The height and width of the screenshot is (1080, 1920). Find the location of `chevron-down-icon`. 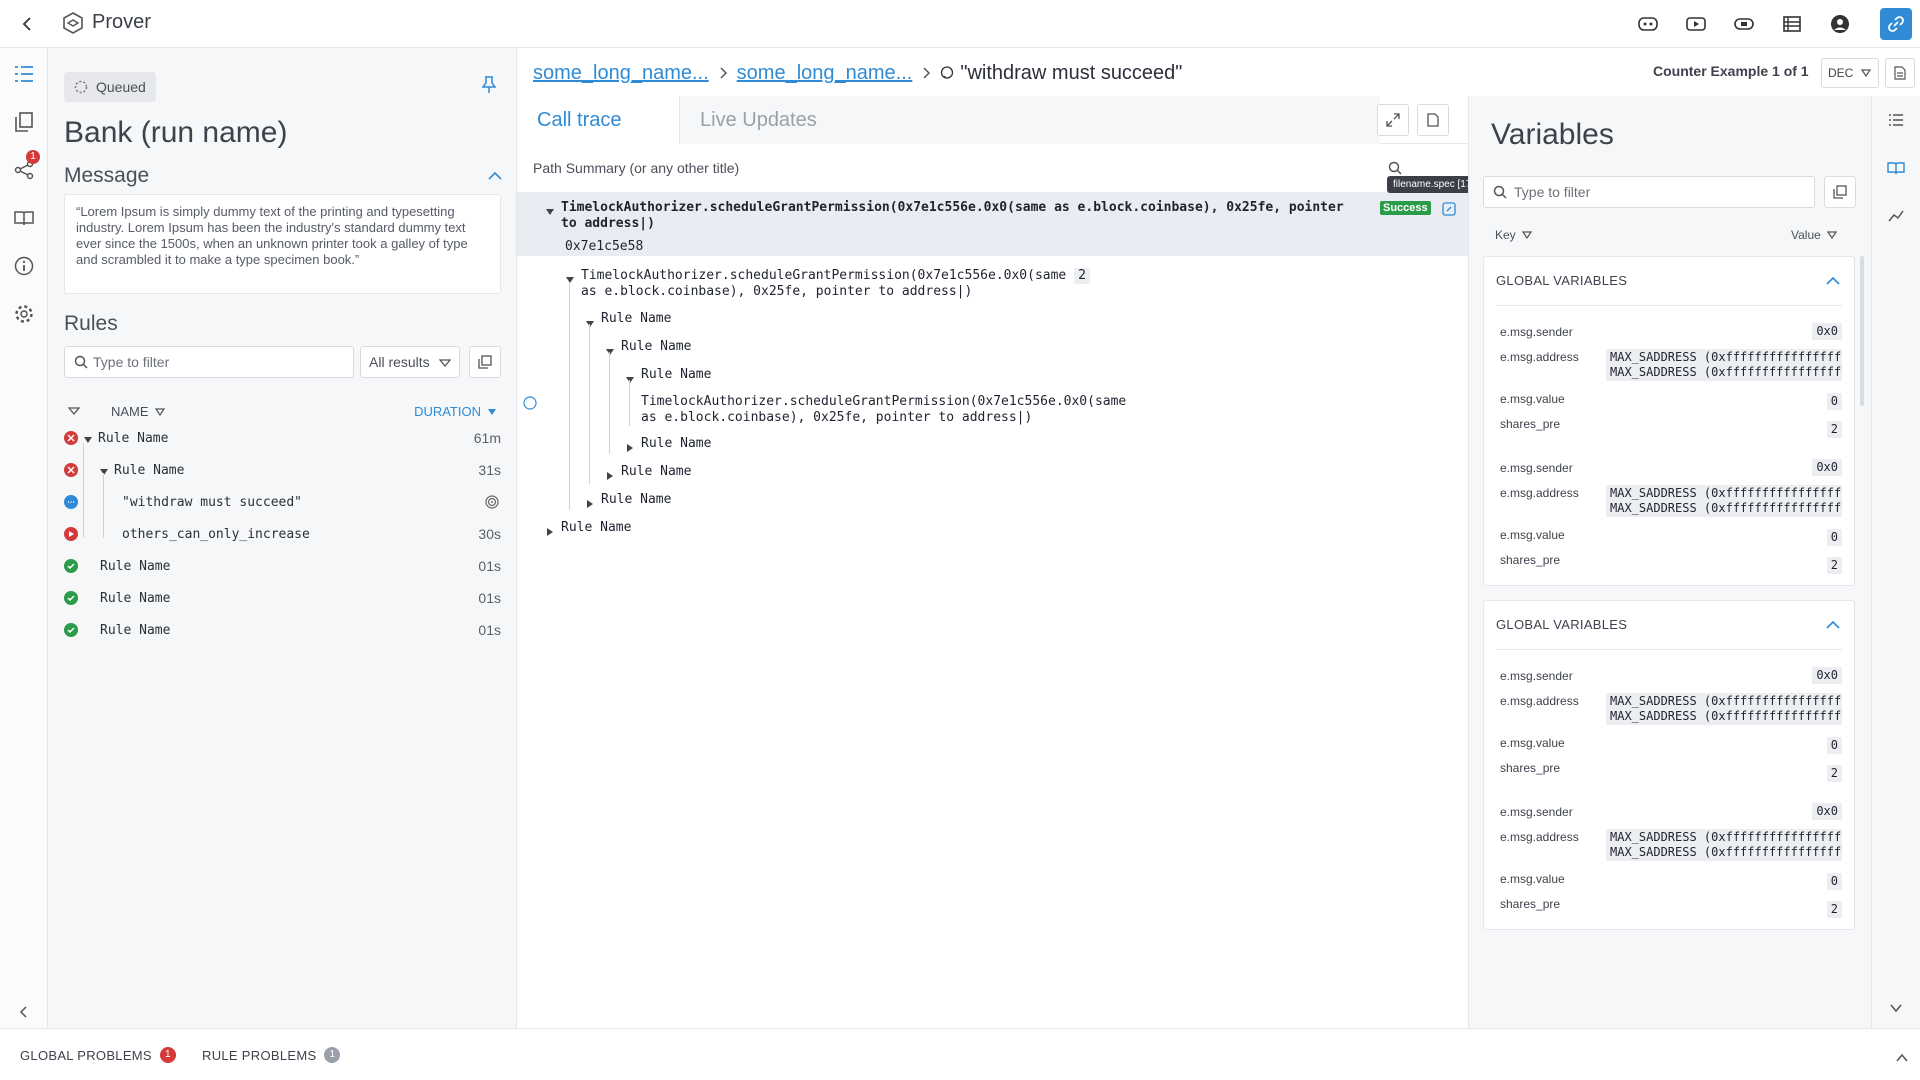

chevron-down-icon is located at coordinates (1896, 1008).